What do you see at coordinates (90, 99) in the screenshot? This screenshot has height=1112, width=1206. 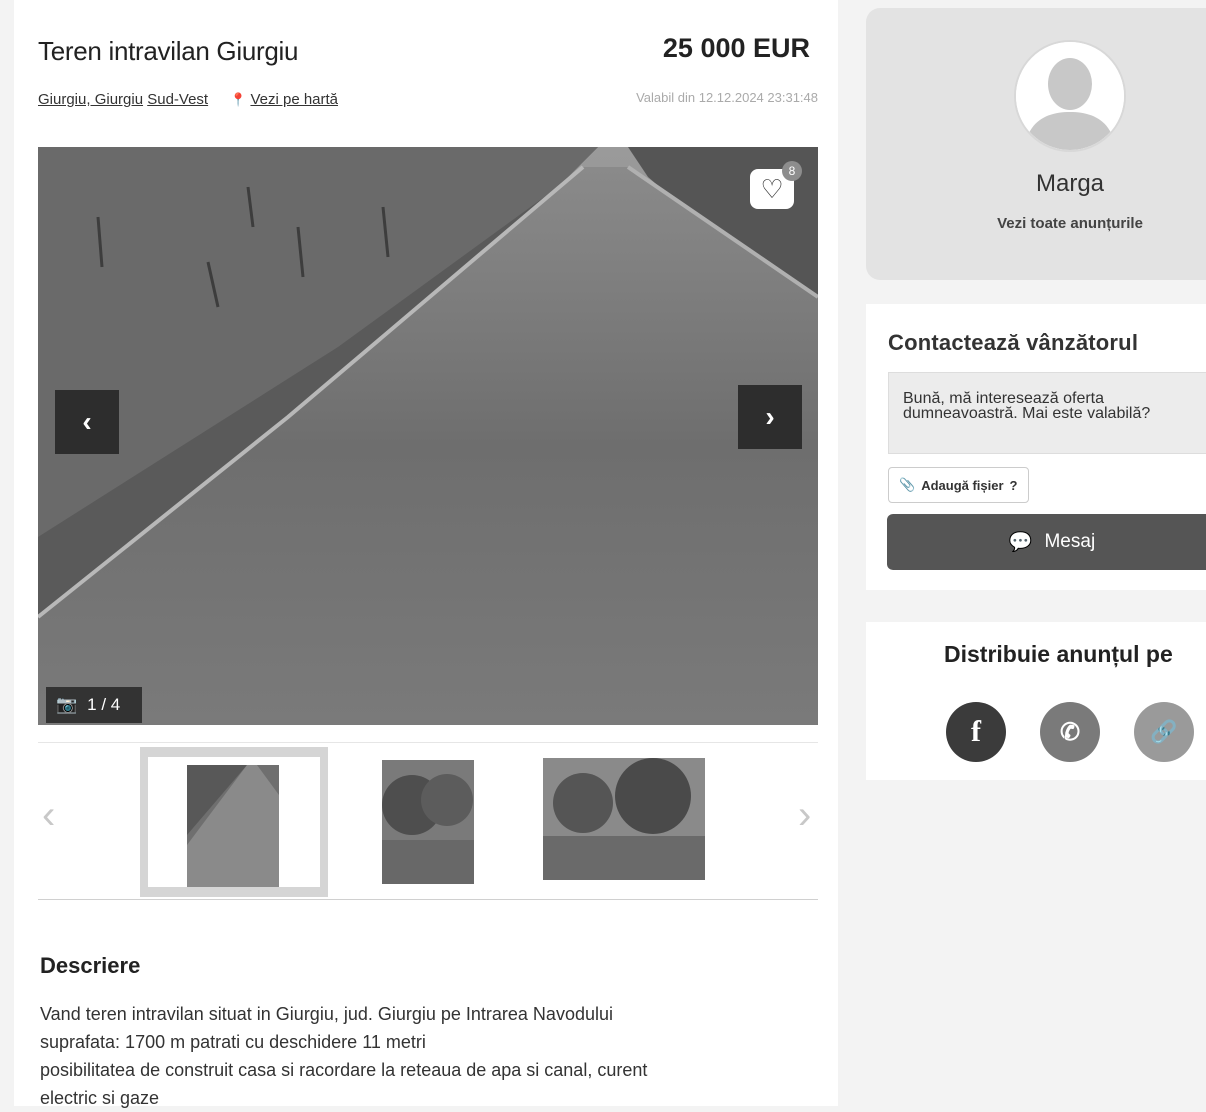 I see `location-city-link: Giurgiu, Giurgiu` at bounding box center [90, 99].